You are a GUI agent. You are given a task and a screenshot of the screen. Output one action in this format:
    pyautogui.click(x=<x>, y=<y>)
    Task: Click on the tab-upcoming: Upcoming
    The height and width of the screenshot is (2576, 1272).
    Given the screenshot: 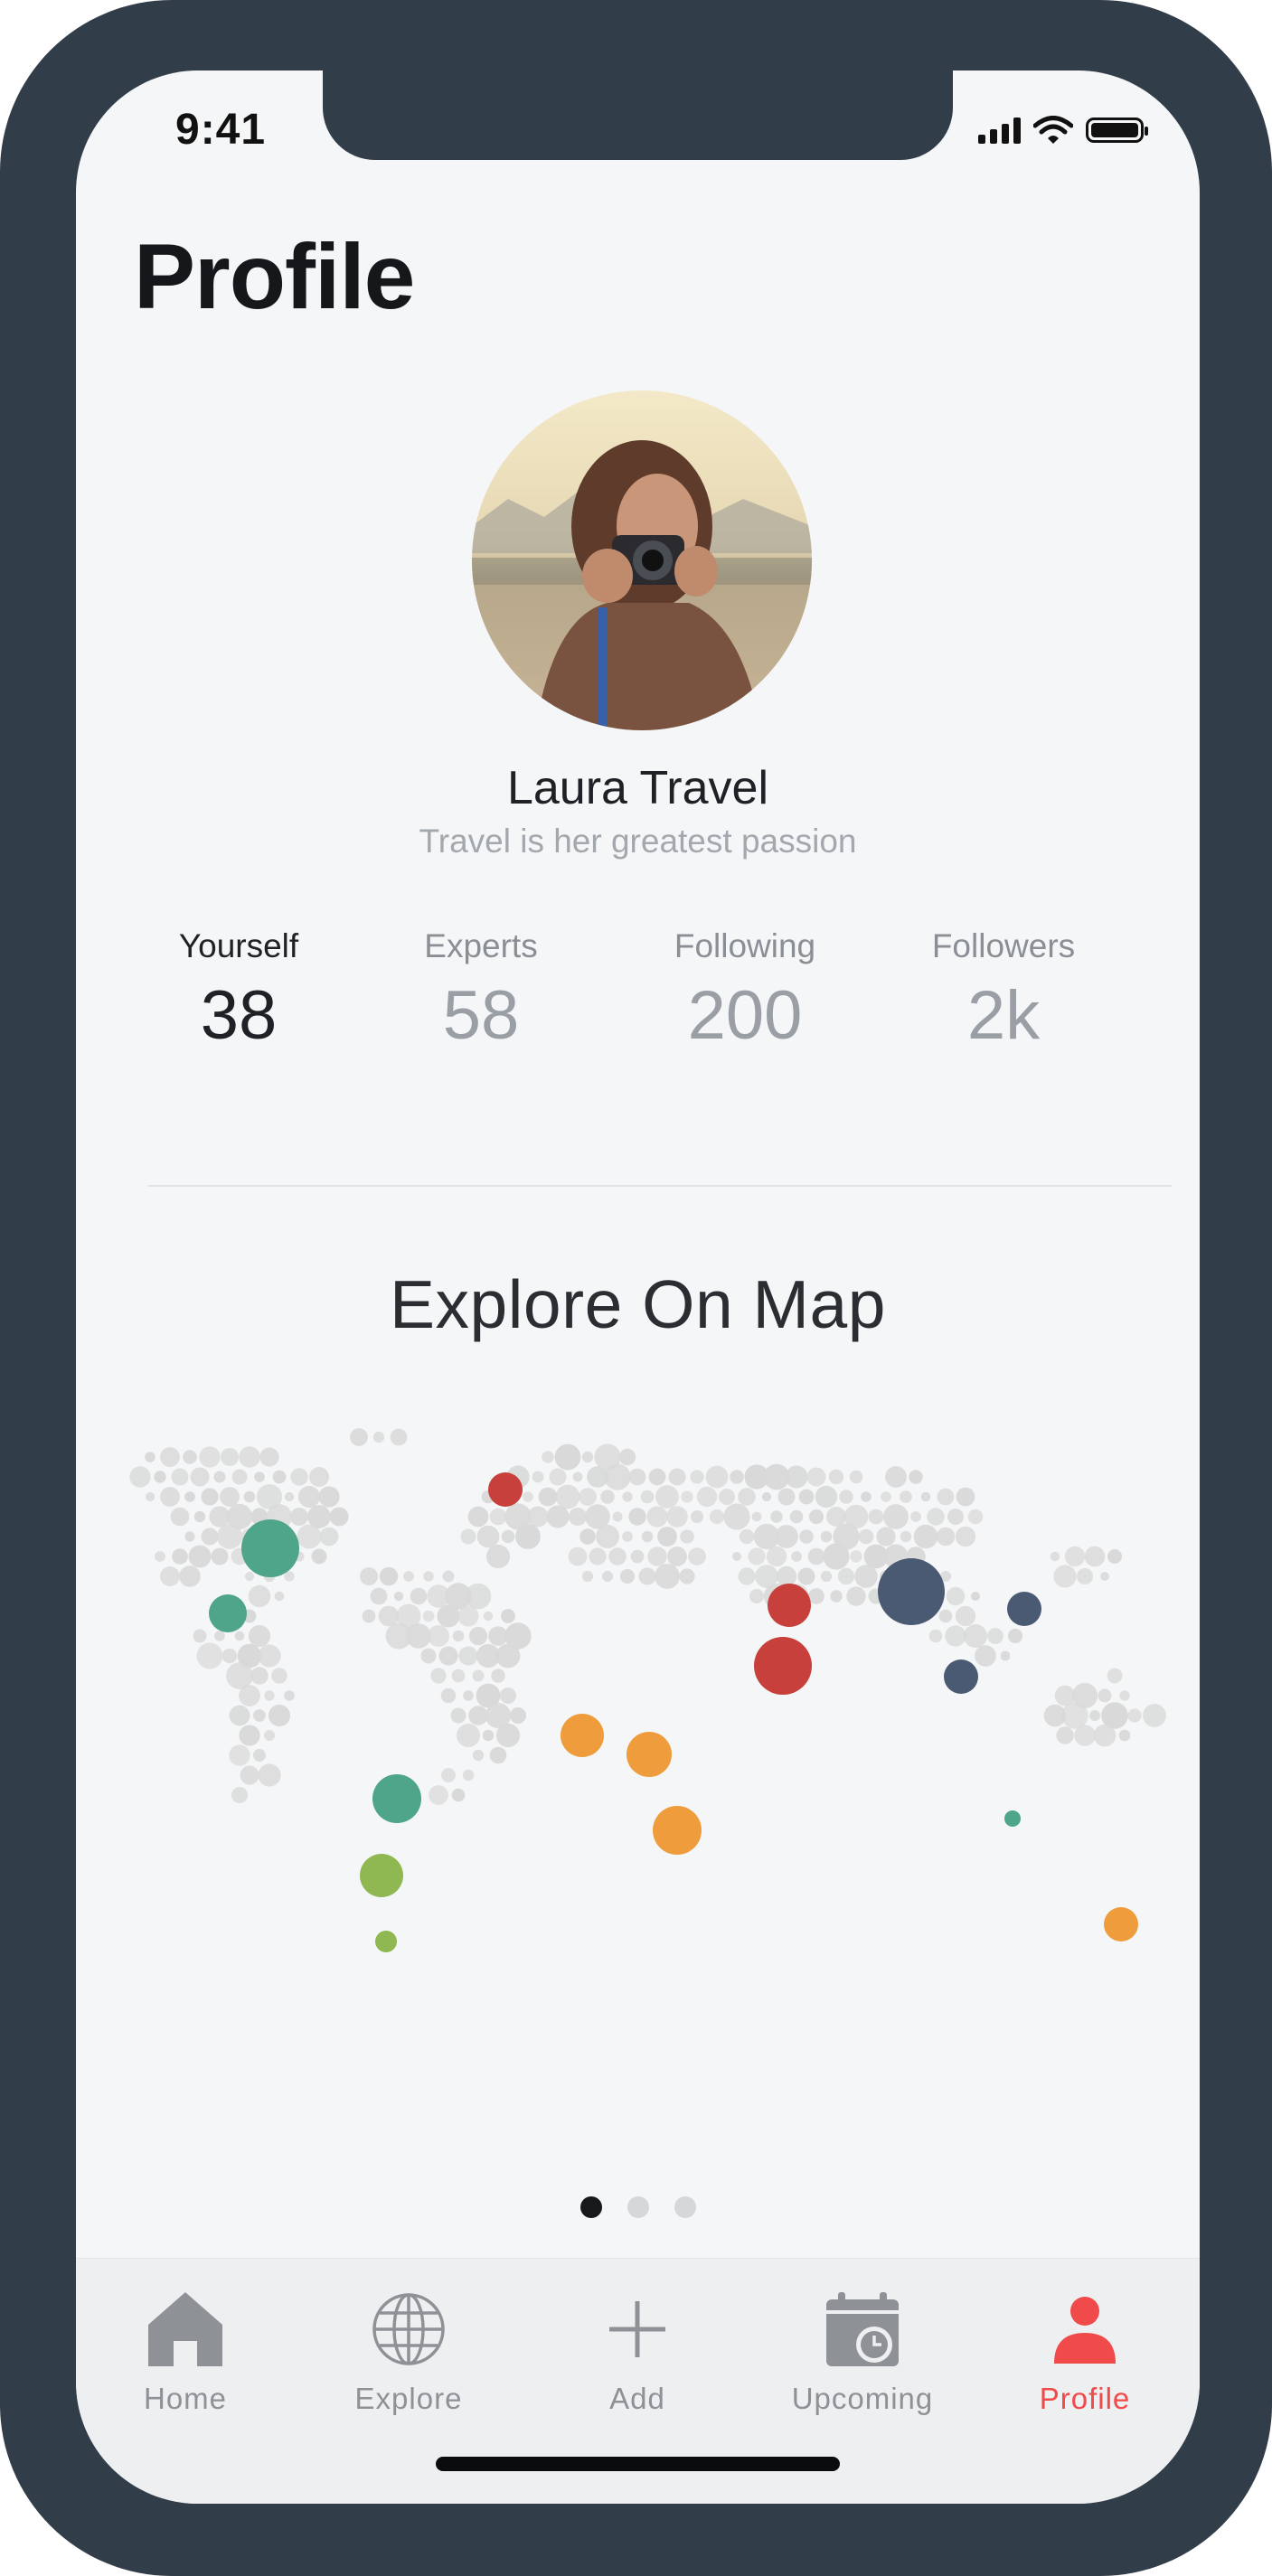 What is the action you would take?
    pyautogui.click(x=862, y=2337)
    